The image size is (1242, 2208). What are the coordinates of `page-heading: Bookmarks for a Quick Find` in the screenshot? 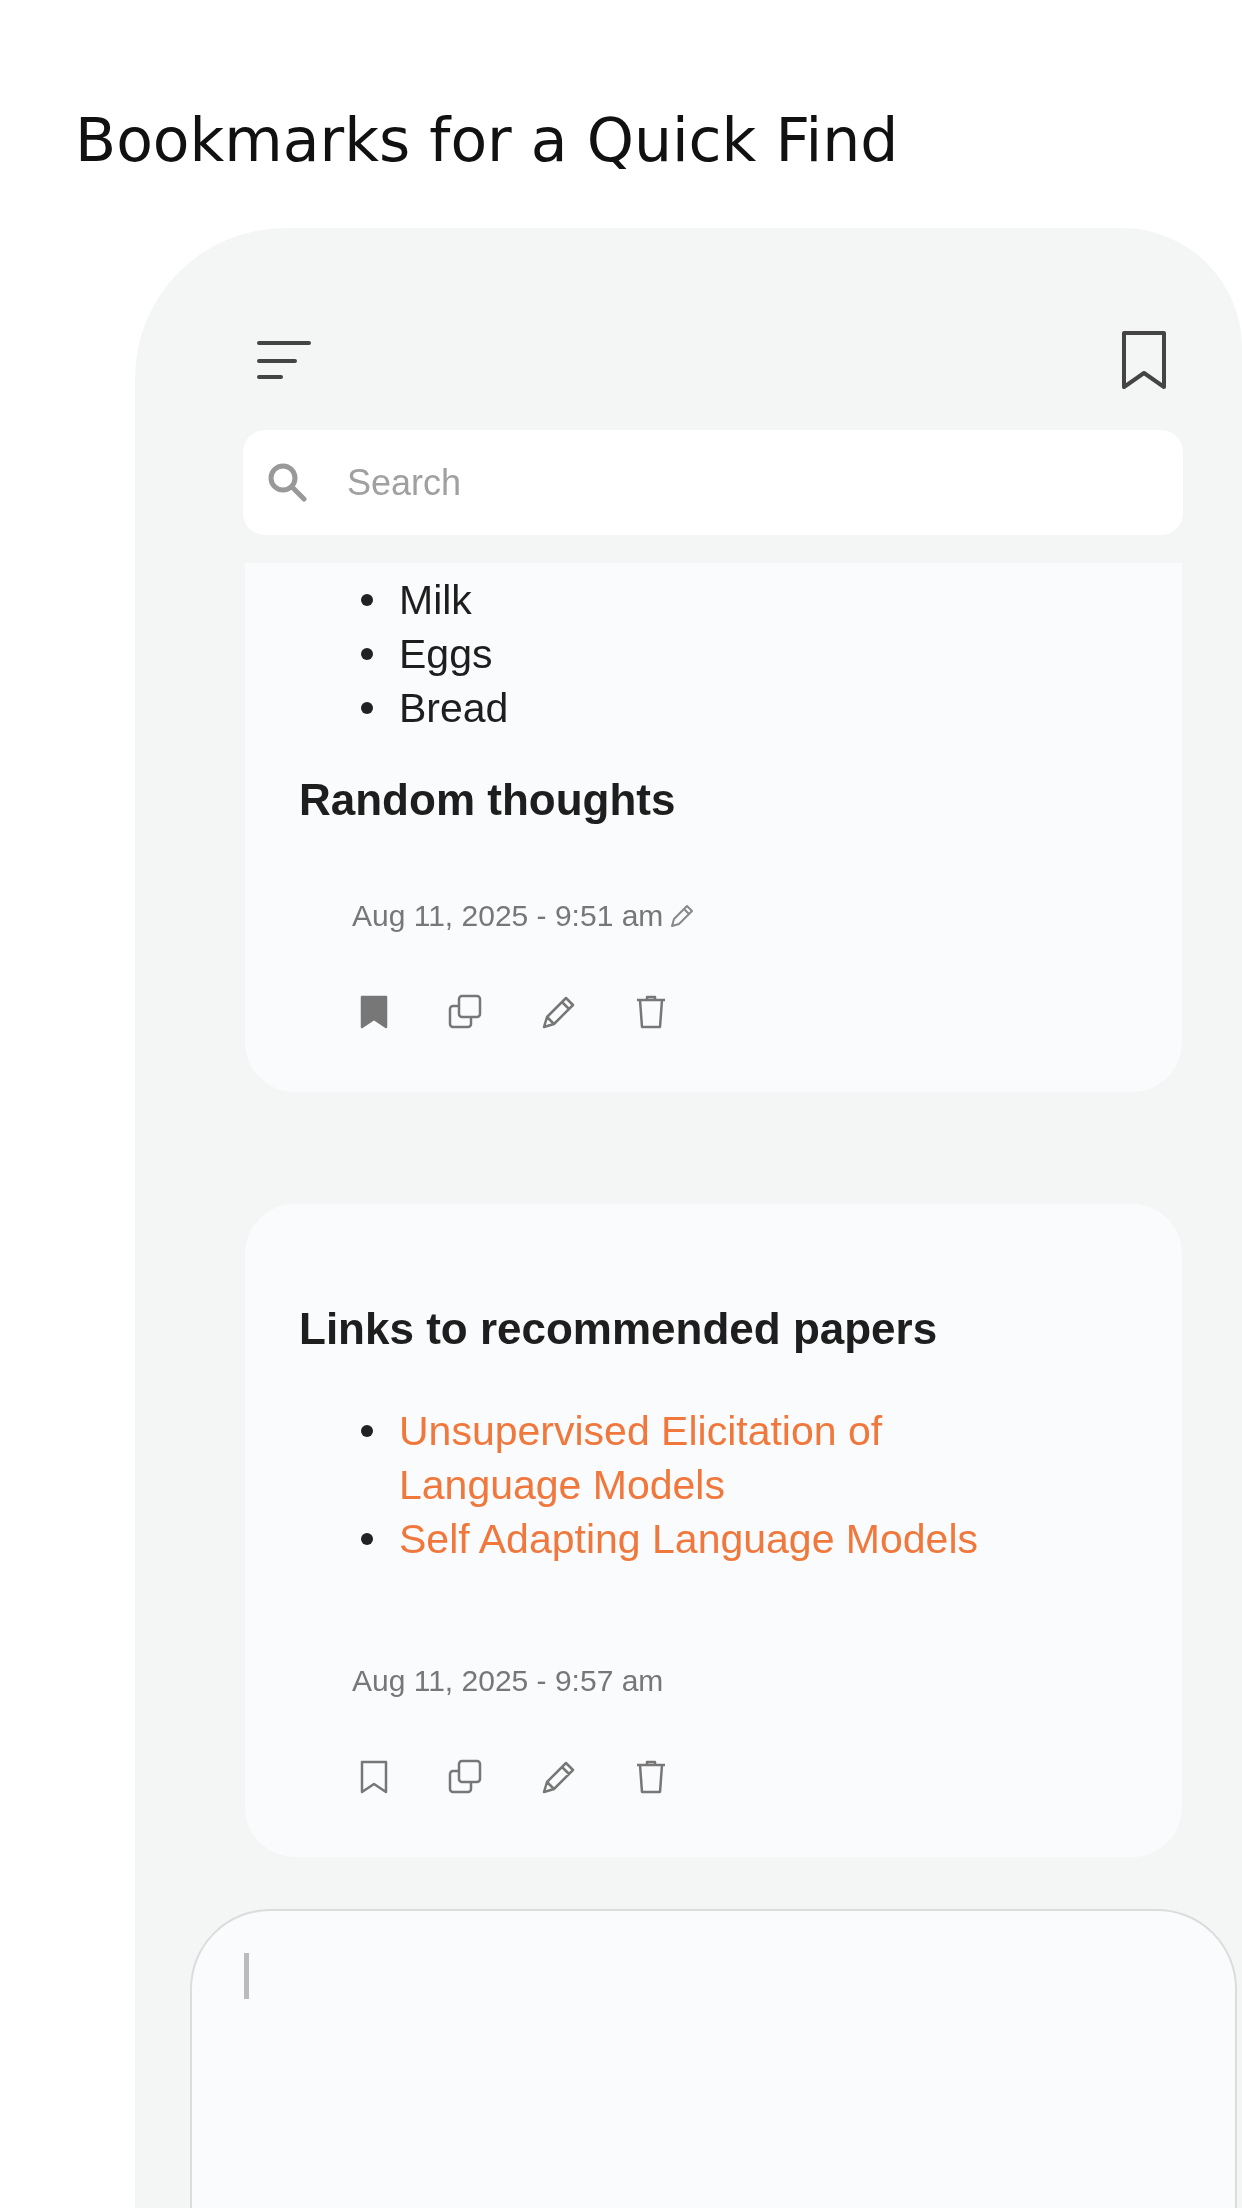 It's located at (487, 140).